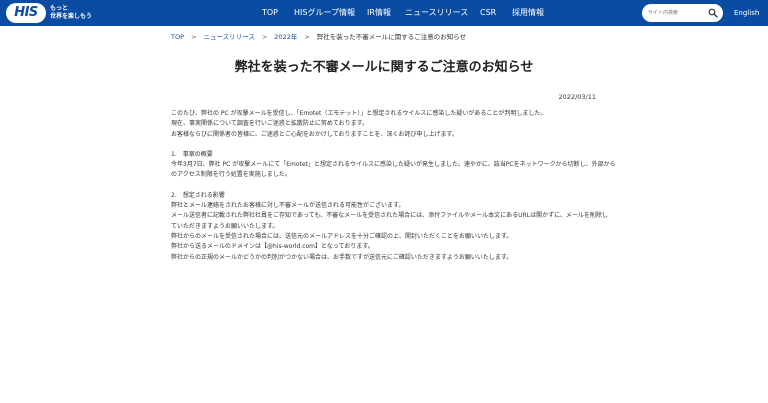 This screenshot has width=768, height=403. I want to click on logo-mark: HIS, so click(26, 13).